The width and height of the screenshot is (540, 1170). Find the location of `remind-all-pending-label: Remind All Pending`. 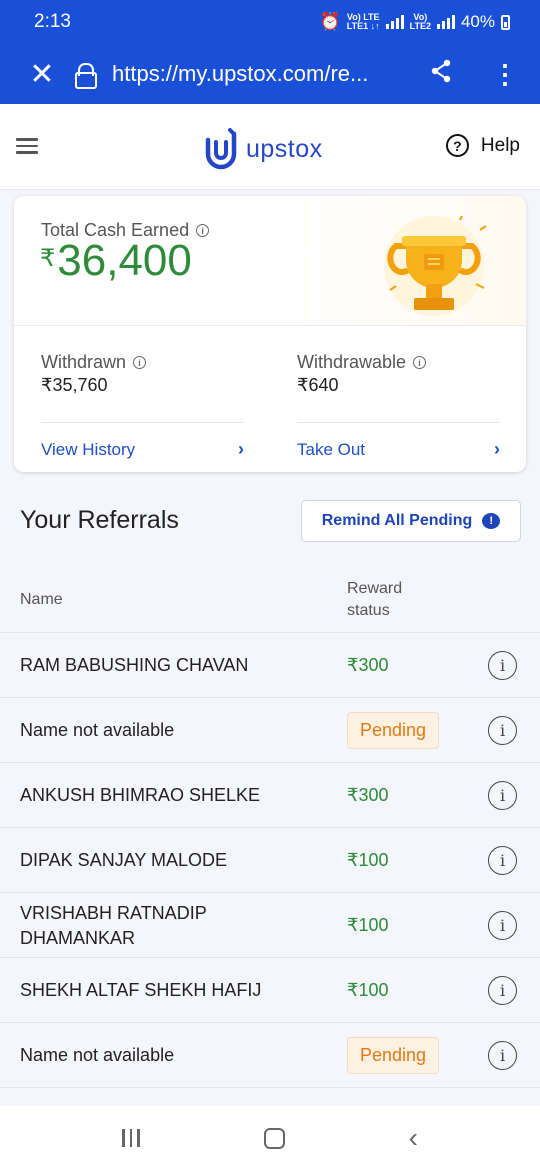

remind-all-pending-label: Remind All Pending is located at coordinates (397, 520).